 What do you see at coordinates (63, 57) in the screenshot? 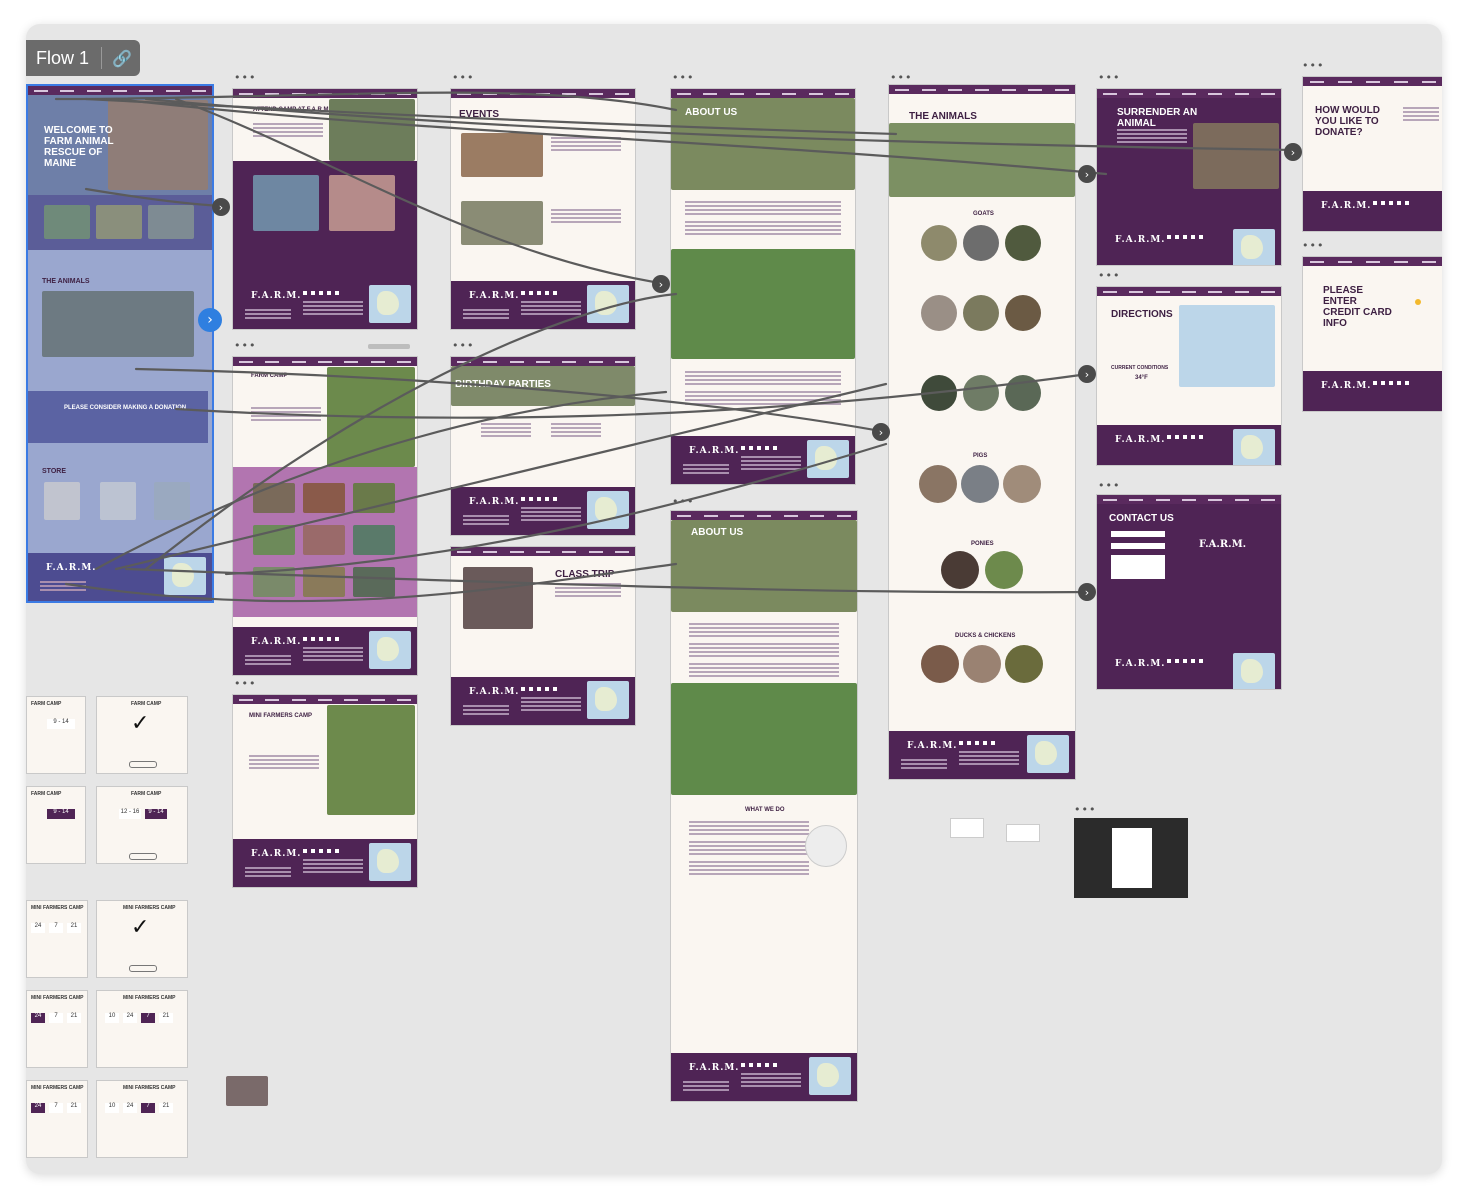
I see `flow-title: Flow 1` at bounding box center [63, 57].